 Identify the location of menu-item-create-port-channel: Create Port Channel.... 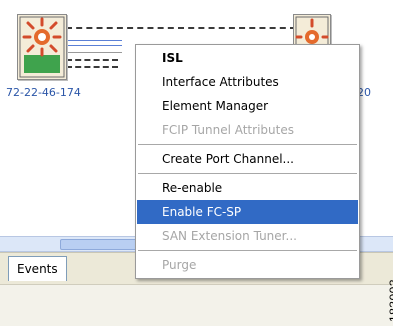
(247, 159).